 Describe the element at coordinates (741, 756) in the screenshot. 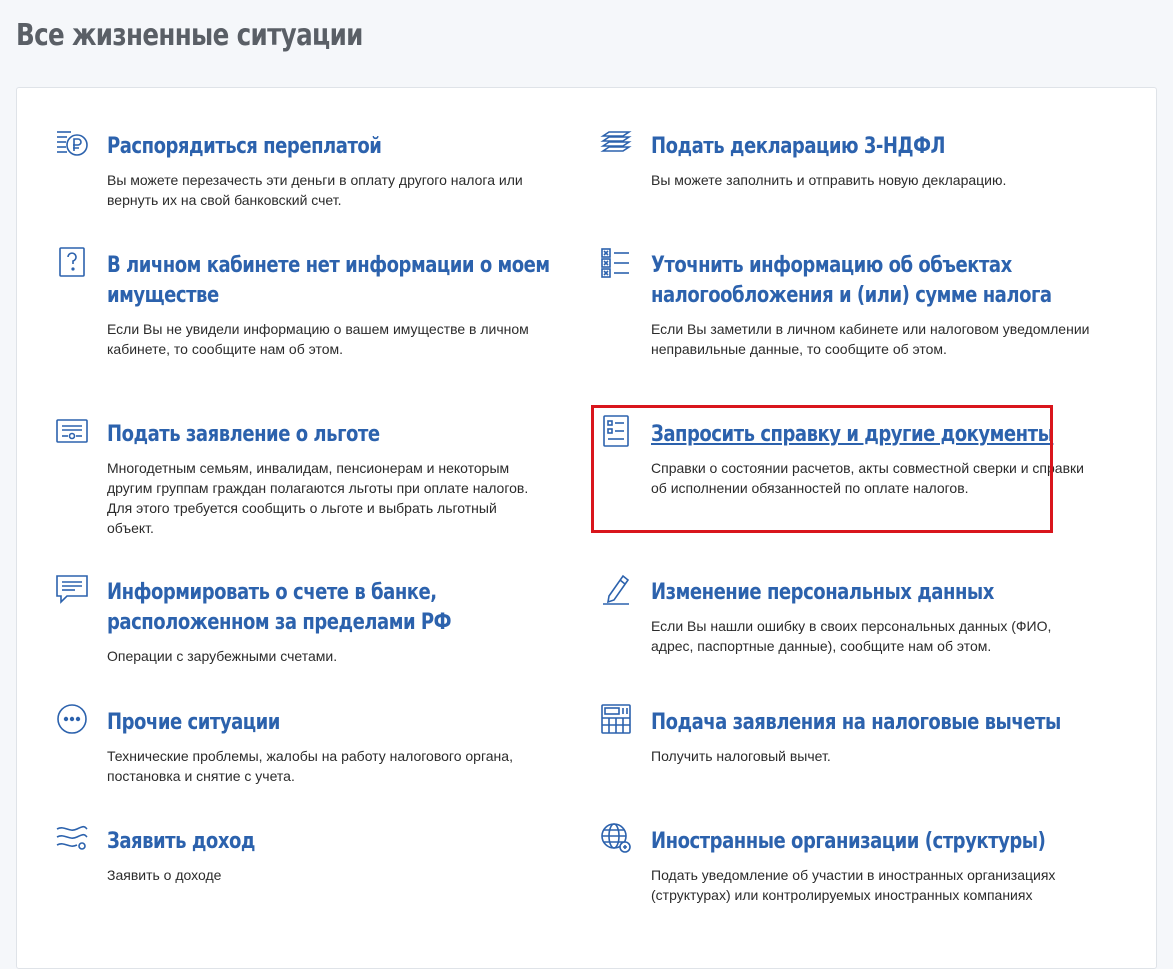

I see `situation-tax-deduction-desc: Получить налоговый вычет.` at that location.